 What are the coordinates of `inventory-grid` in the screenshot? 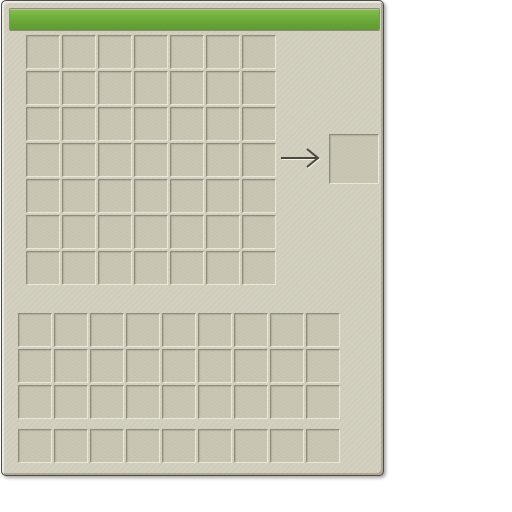 It's located at (179, 366).